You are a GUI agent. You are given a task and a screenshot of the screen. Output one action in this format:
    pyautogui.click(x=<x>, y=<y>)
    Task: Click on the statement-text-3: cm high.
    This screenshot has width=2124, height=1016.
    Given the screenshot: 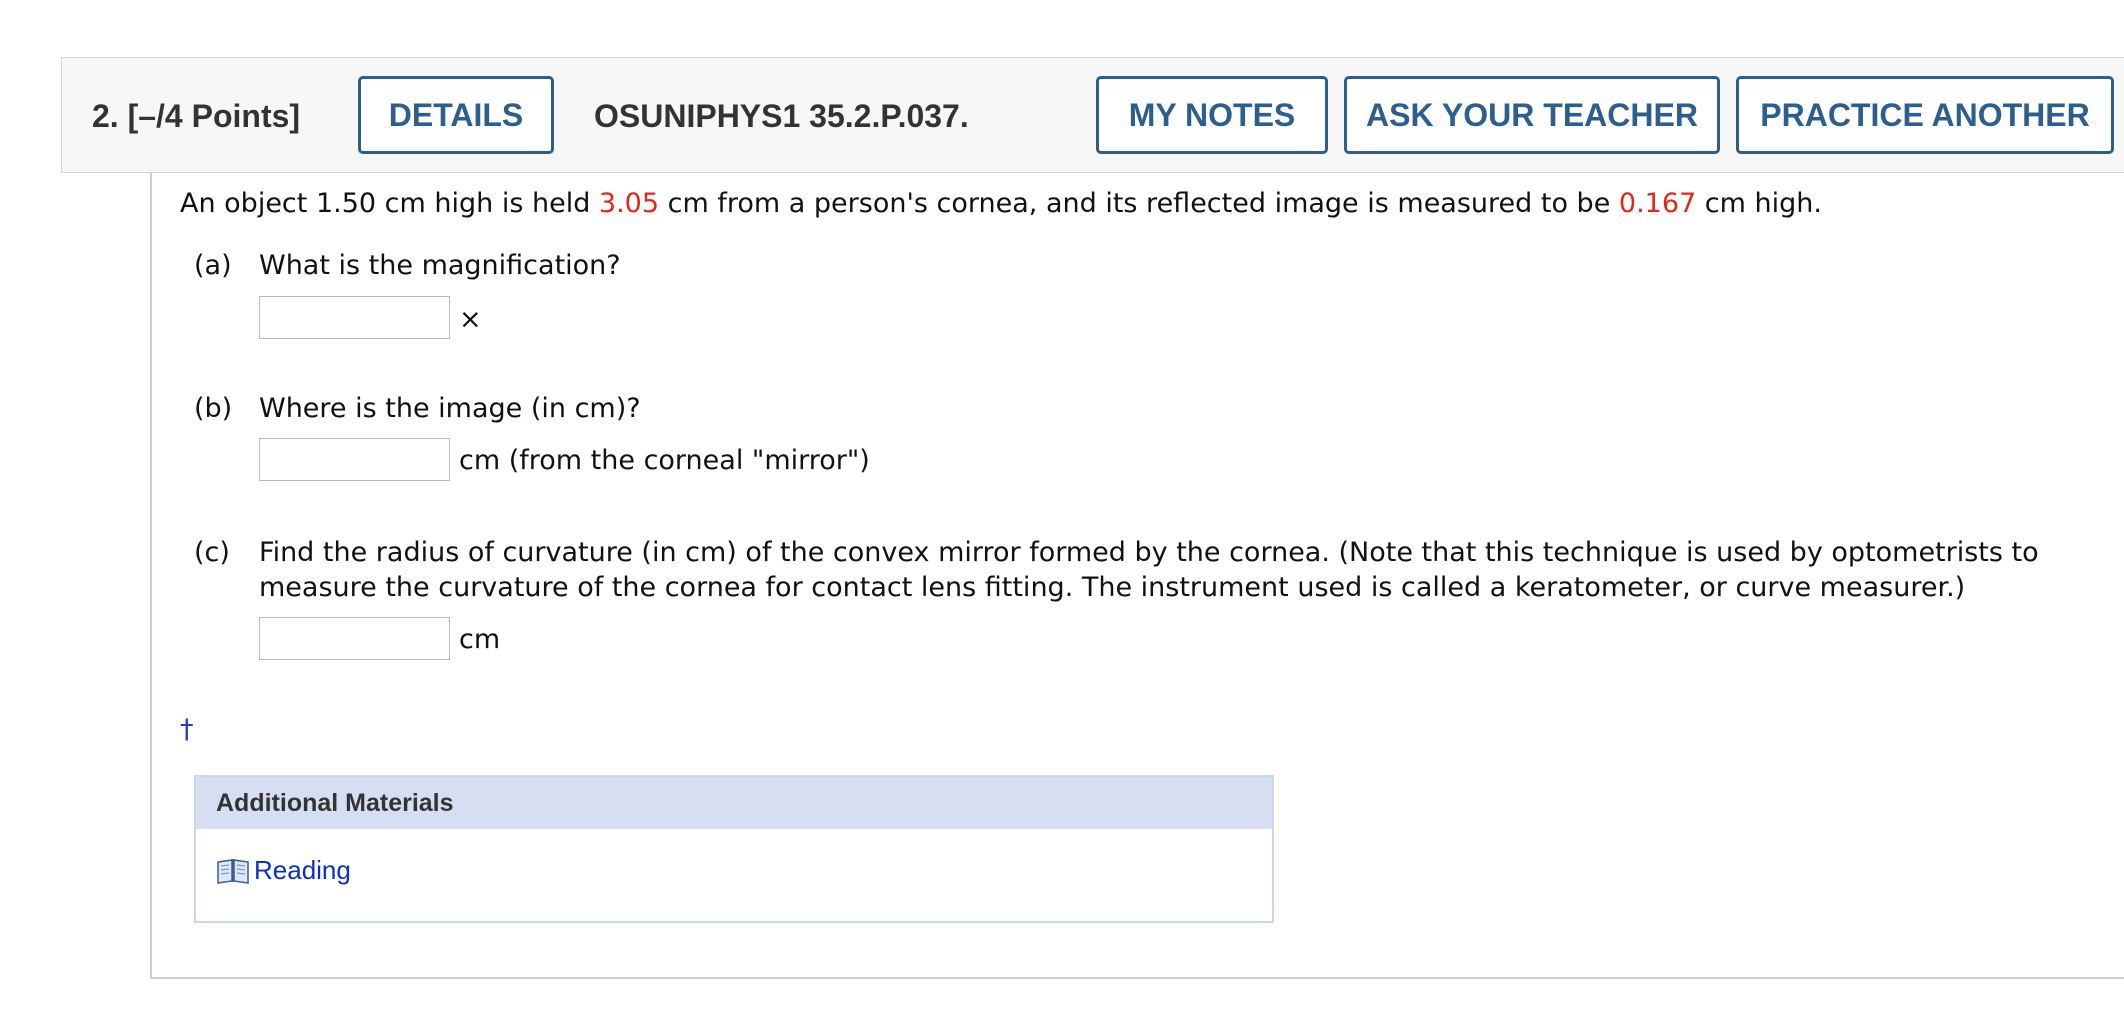 What is the action you would take?
    pyautogui.click(x=1759, y=203)
    